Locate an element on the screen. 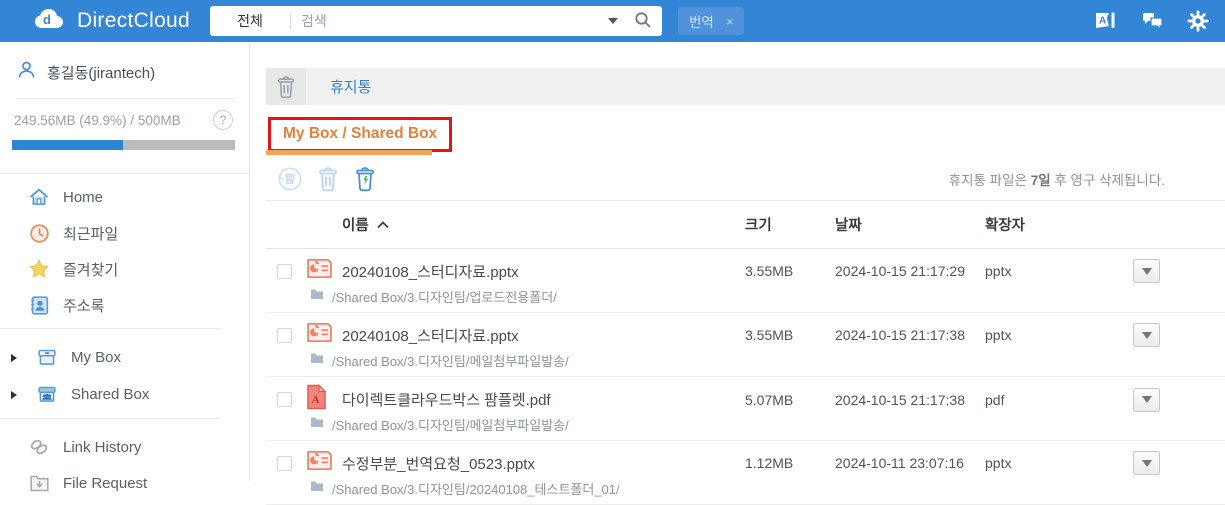 The image size is (1225, 505). sidebar-item-file-request: File Request is located at coordinates (124, 483).